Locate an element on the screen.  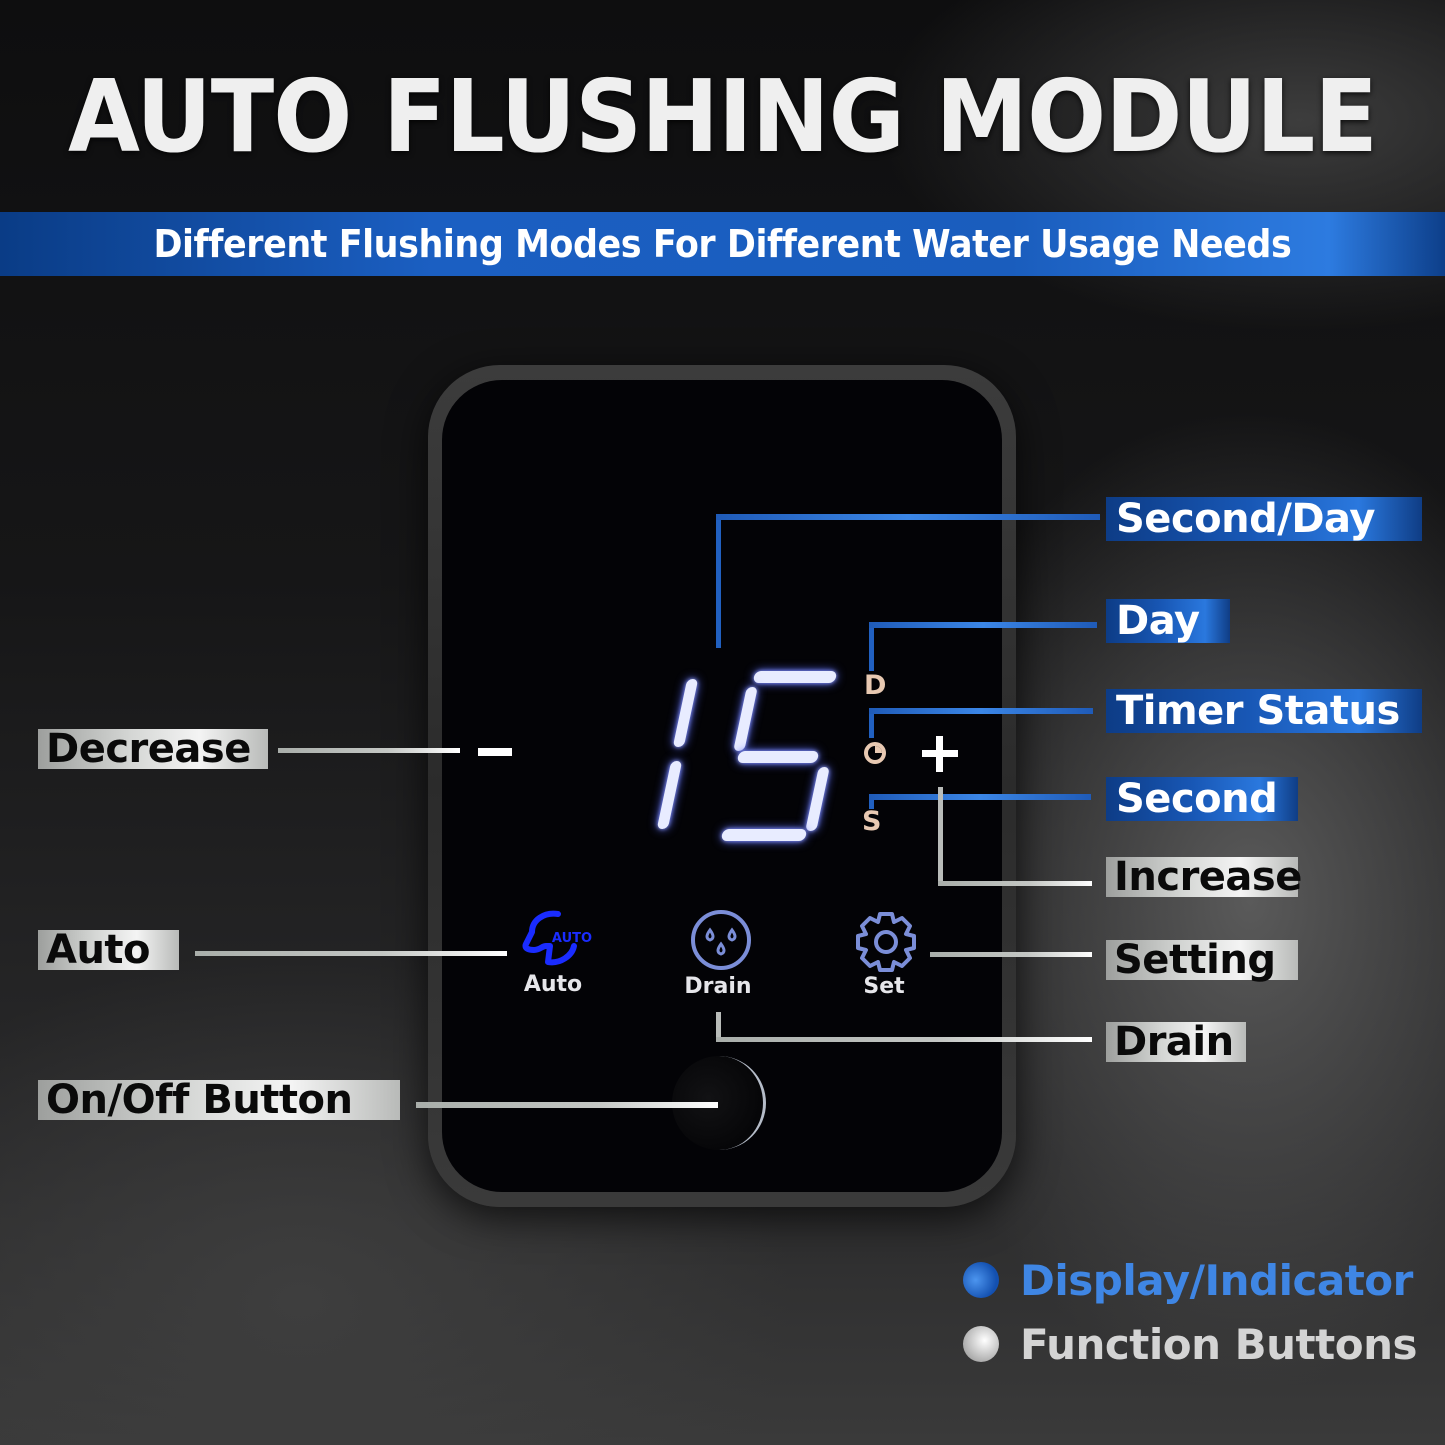
callout-setting: Setting is located at coordinates (1202, 960).